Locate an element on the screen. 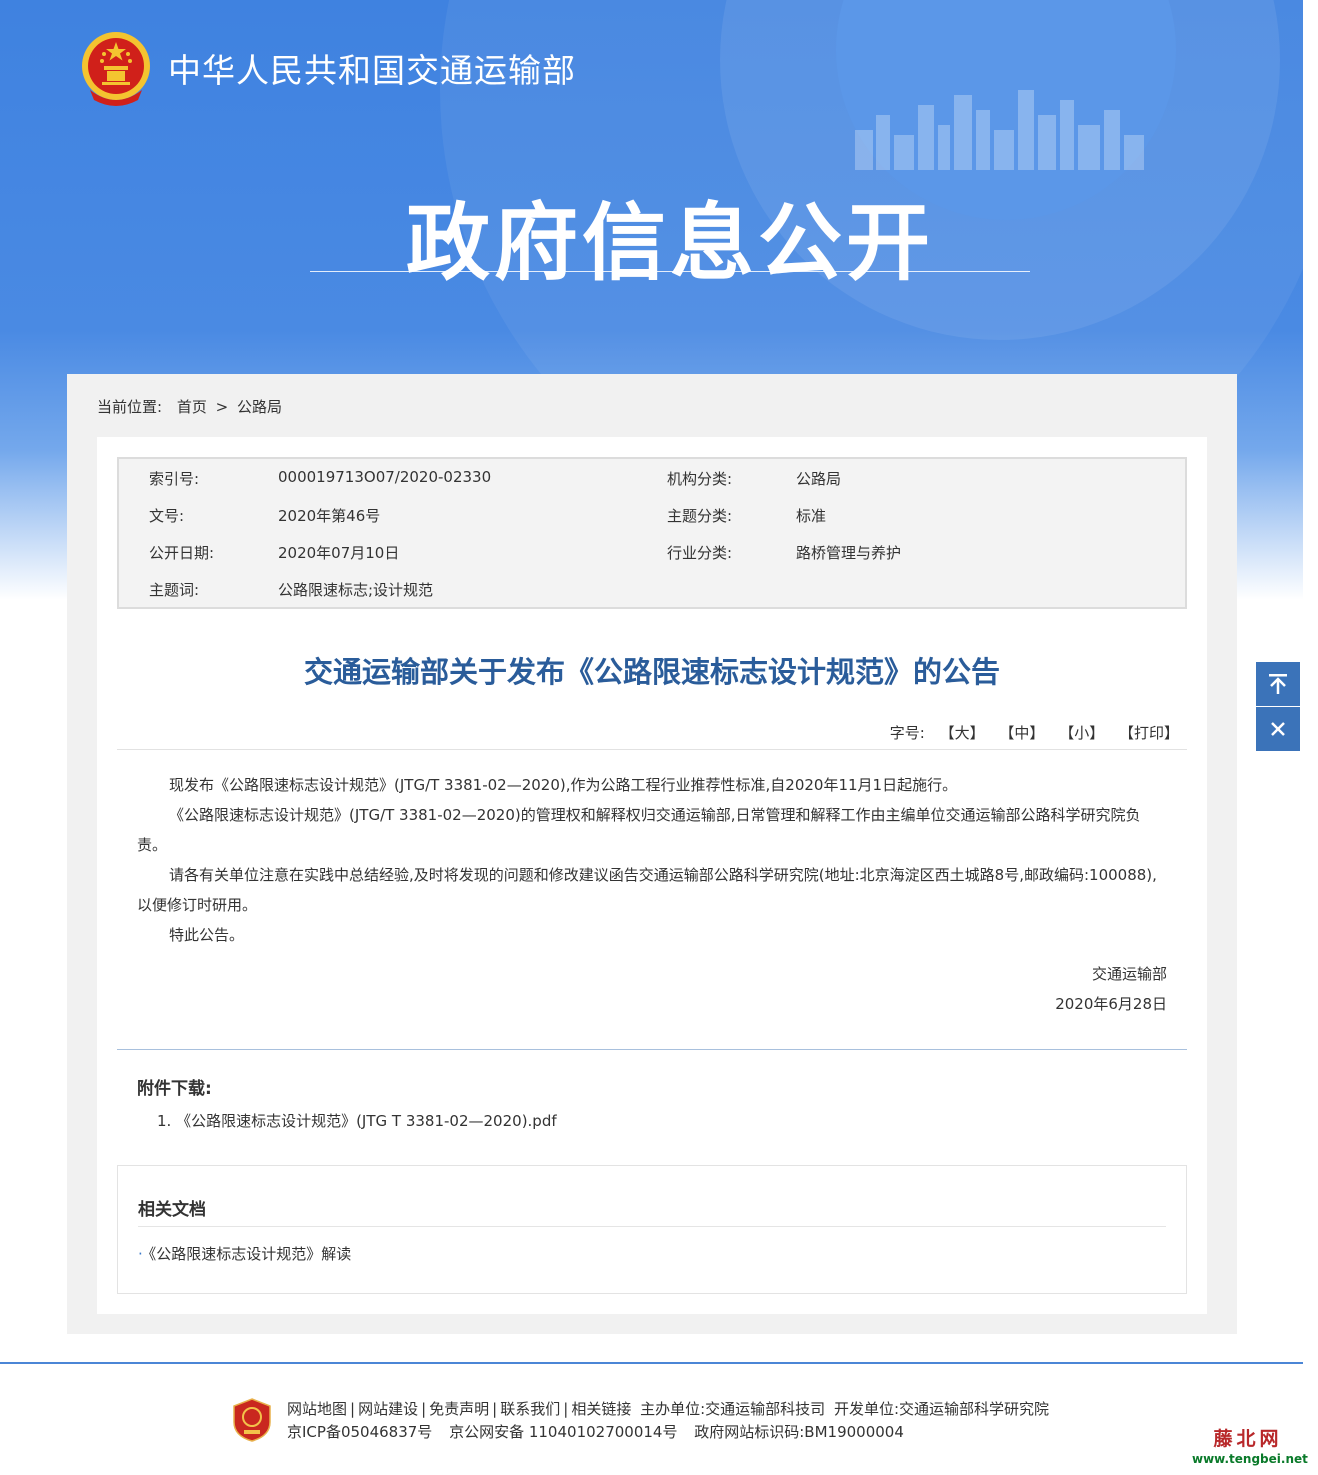  footer-link-site-build: 网站建设 is located at coordinates (388, 1409).